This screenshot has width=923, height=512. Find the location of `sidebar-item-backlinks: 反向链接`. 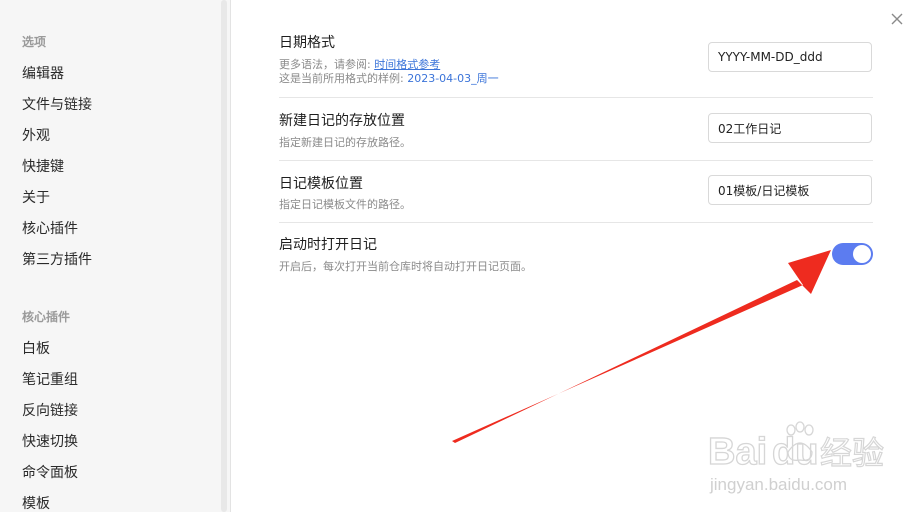

sidebar-item-backlinks: 反向链接 is located at coordinates (50, 410).